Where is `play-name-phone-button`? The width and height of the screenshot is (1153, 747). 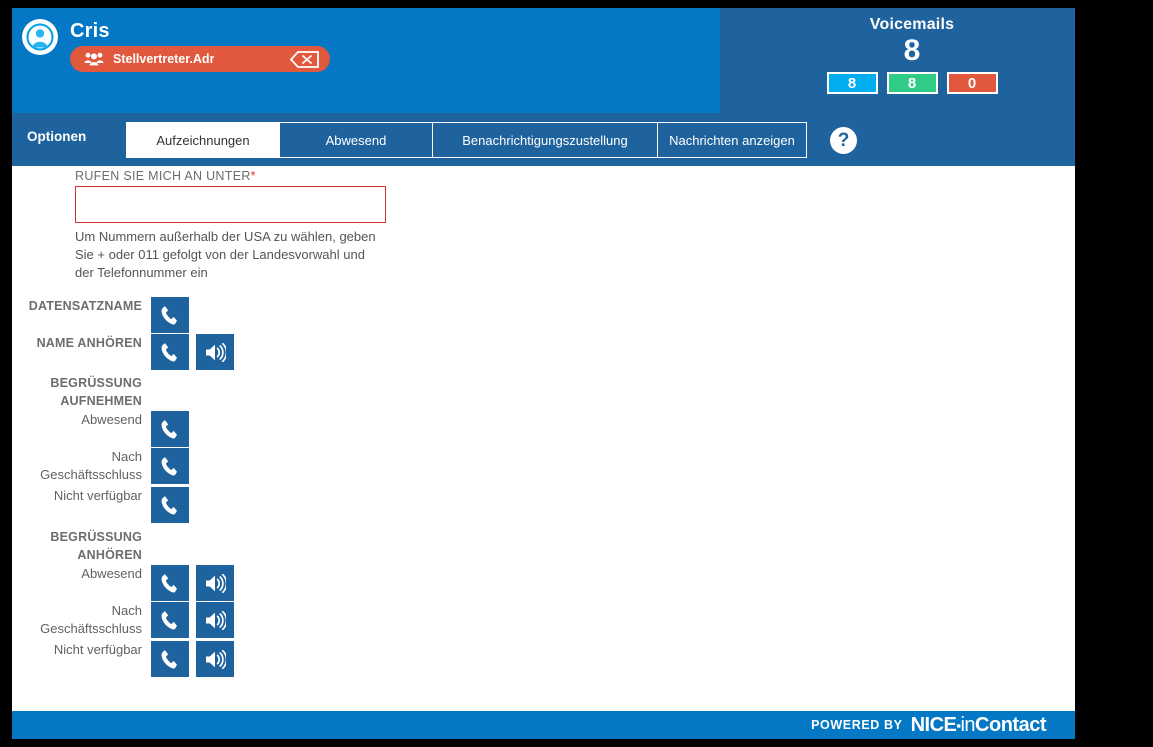
play-name-phone-button is located at coordinates (170, 352).